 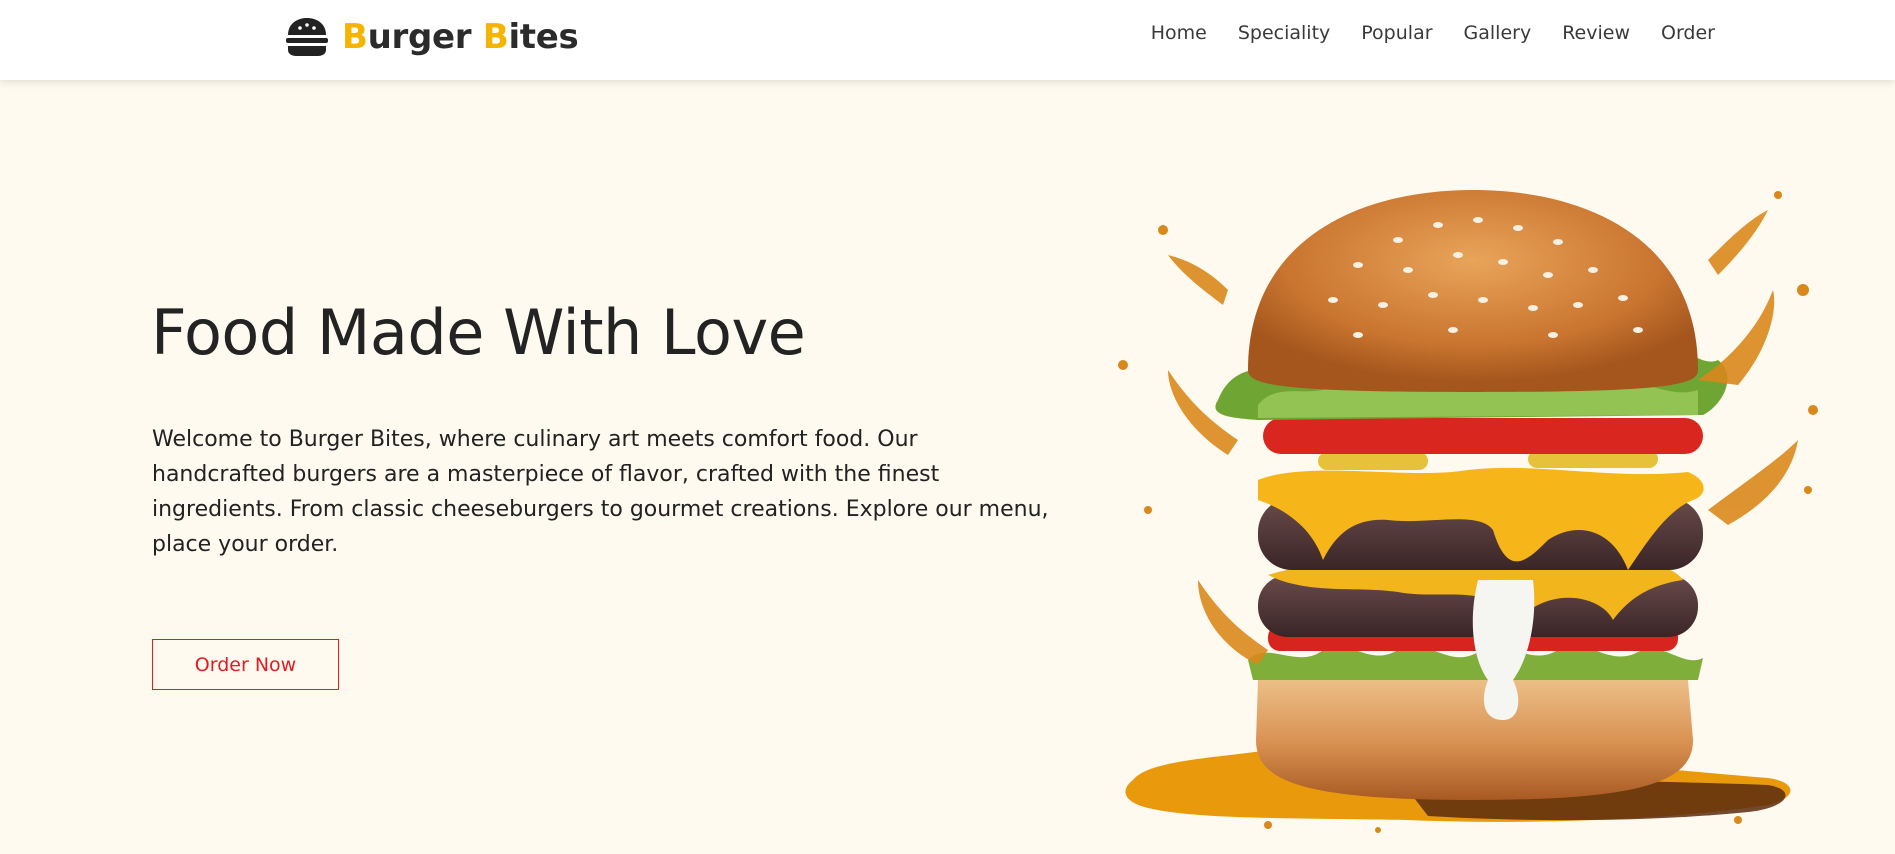 I want to click on nav-link-review: Review, so click(x=1596, y=33).